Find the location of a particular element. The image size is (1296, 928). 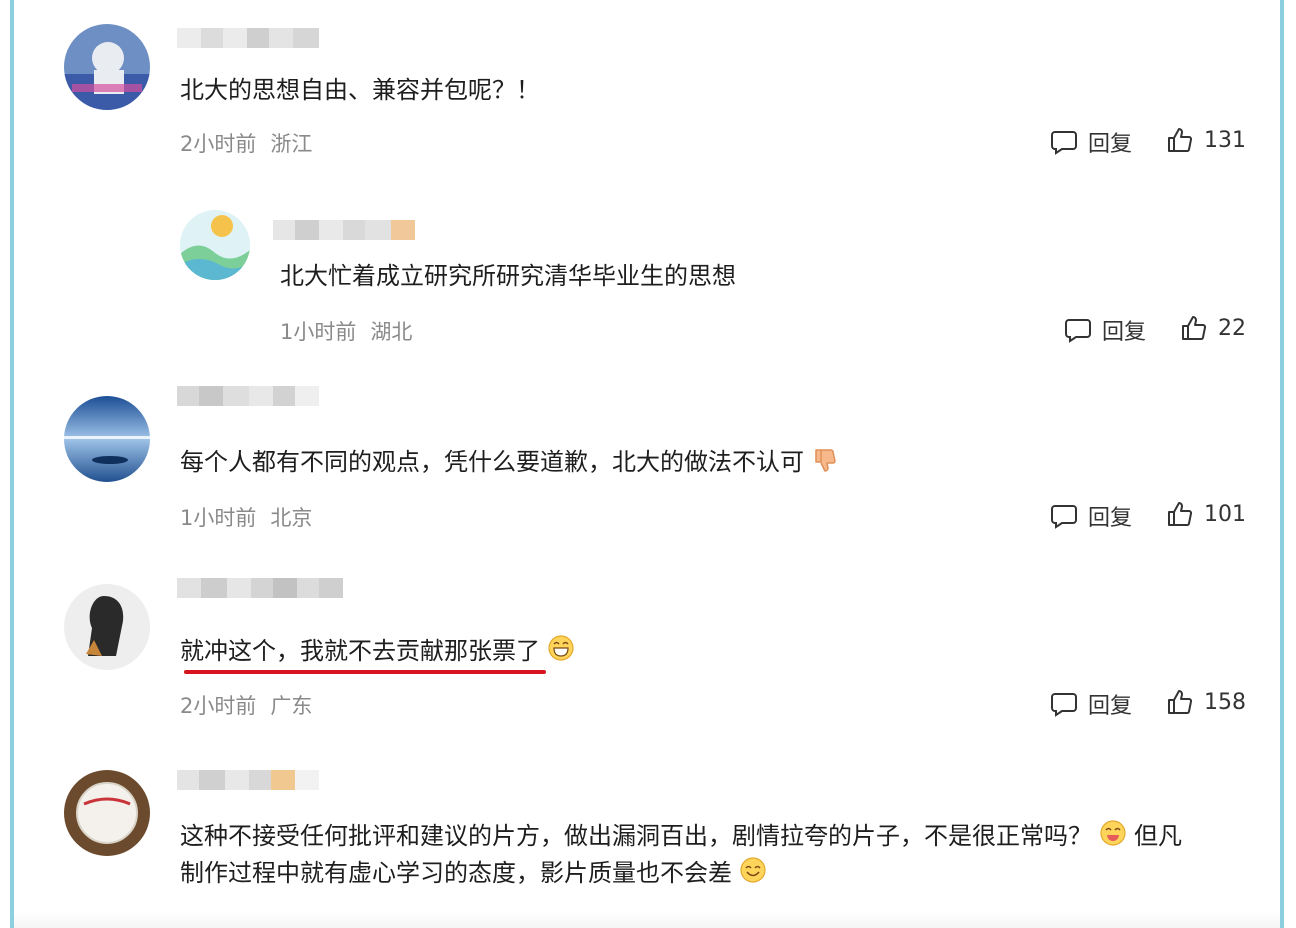

comment-text-line-2: 制作过程中就有虚心学习的态度，影片质量也不会差 is located at coordinates (473, 874).